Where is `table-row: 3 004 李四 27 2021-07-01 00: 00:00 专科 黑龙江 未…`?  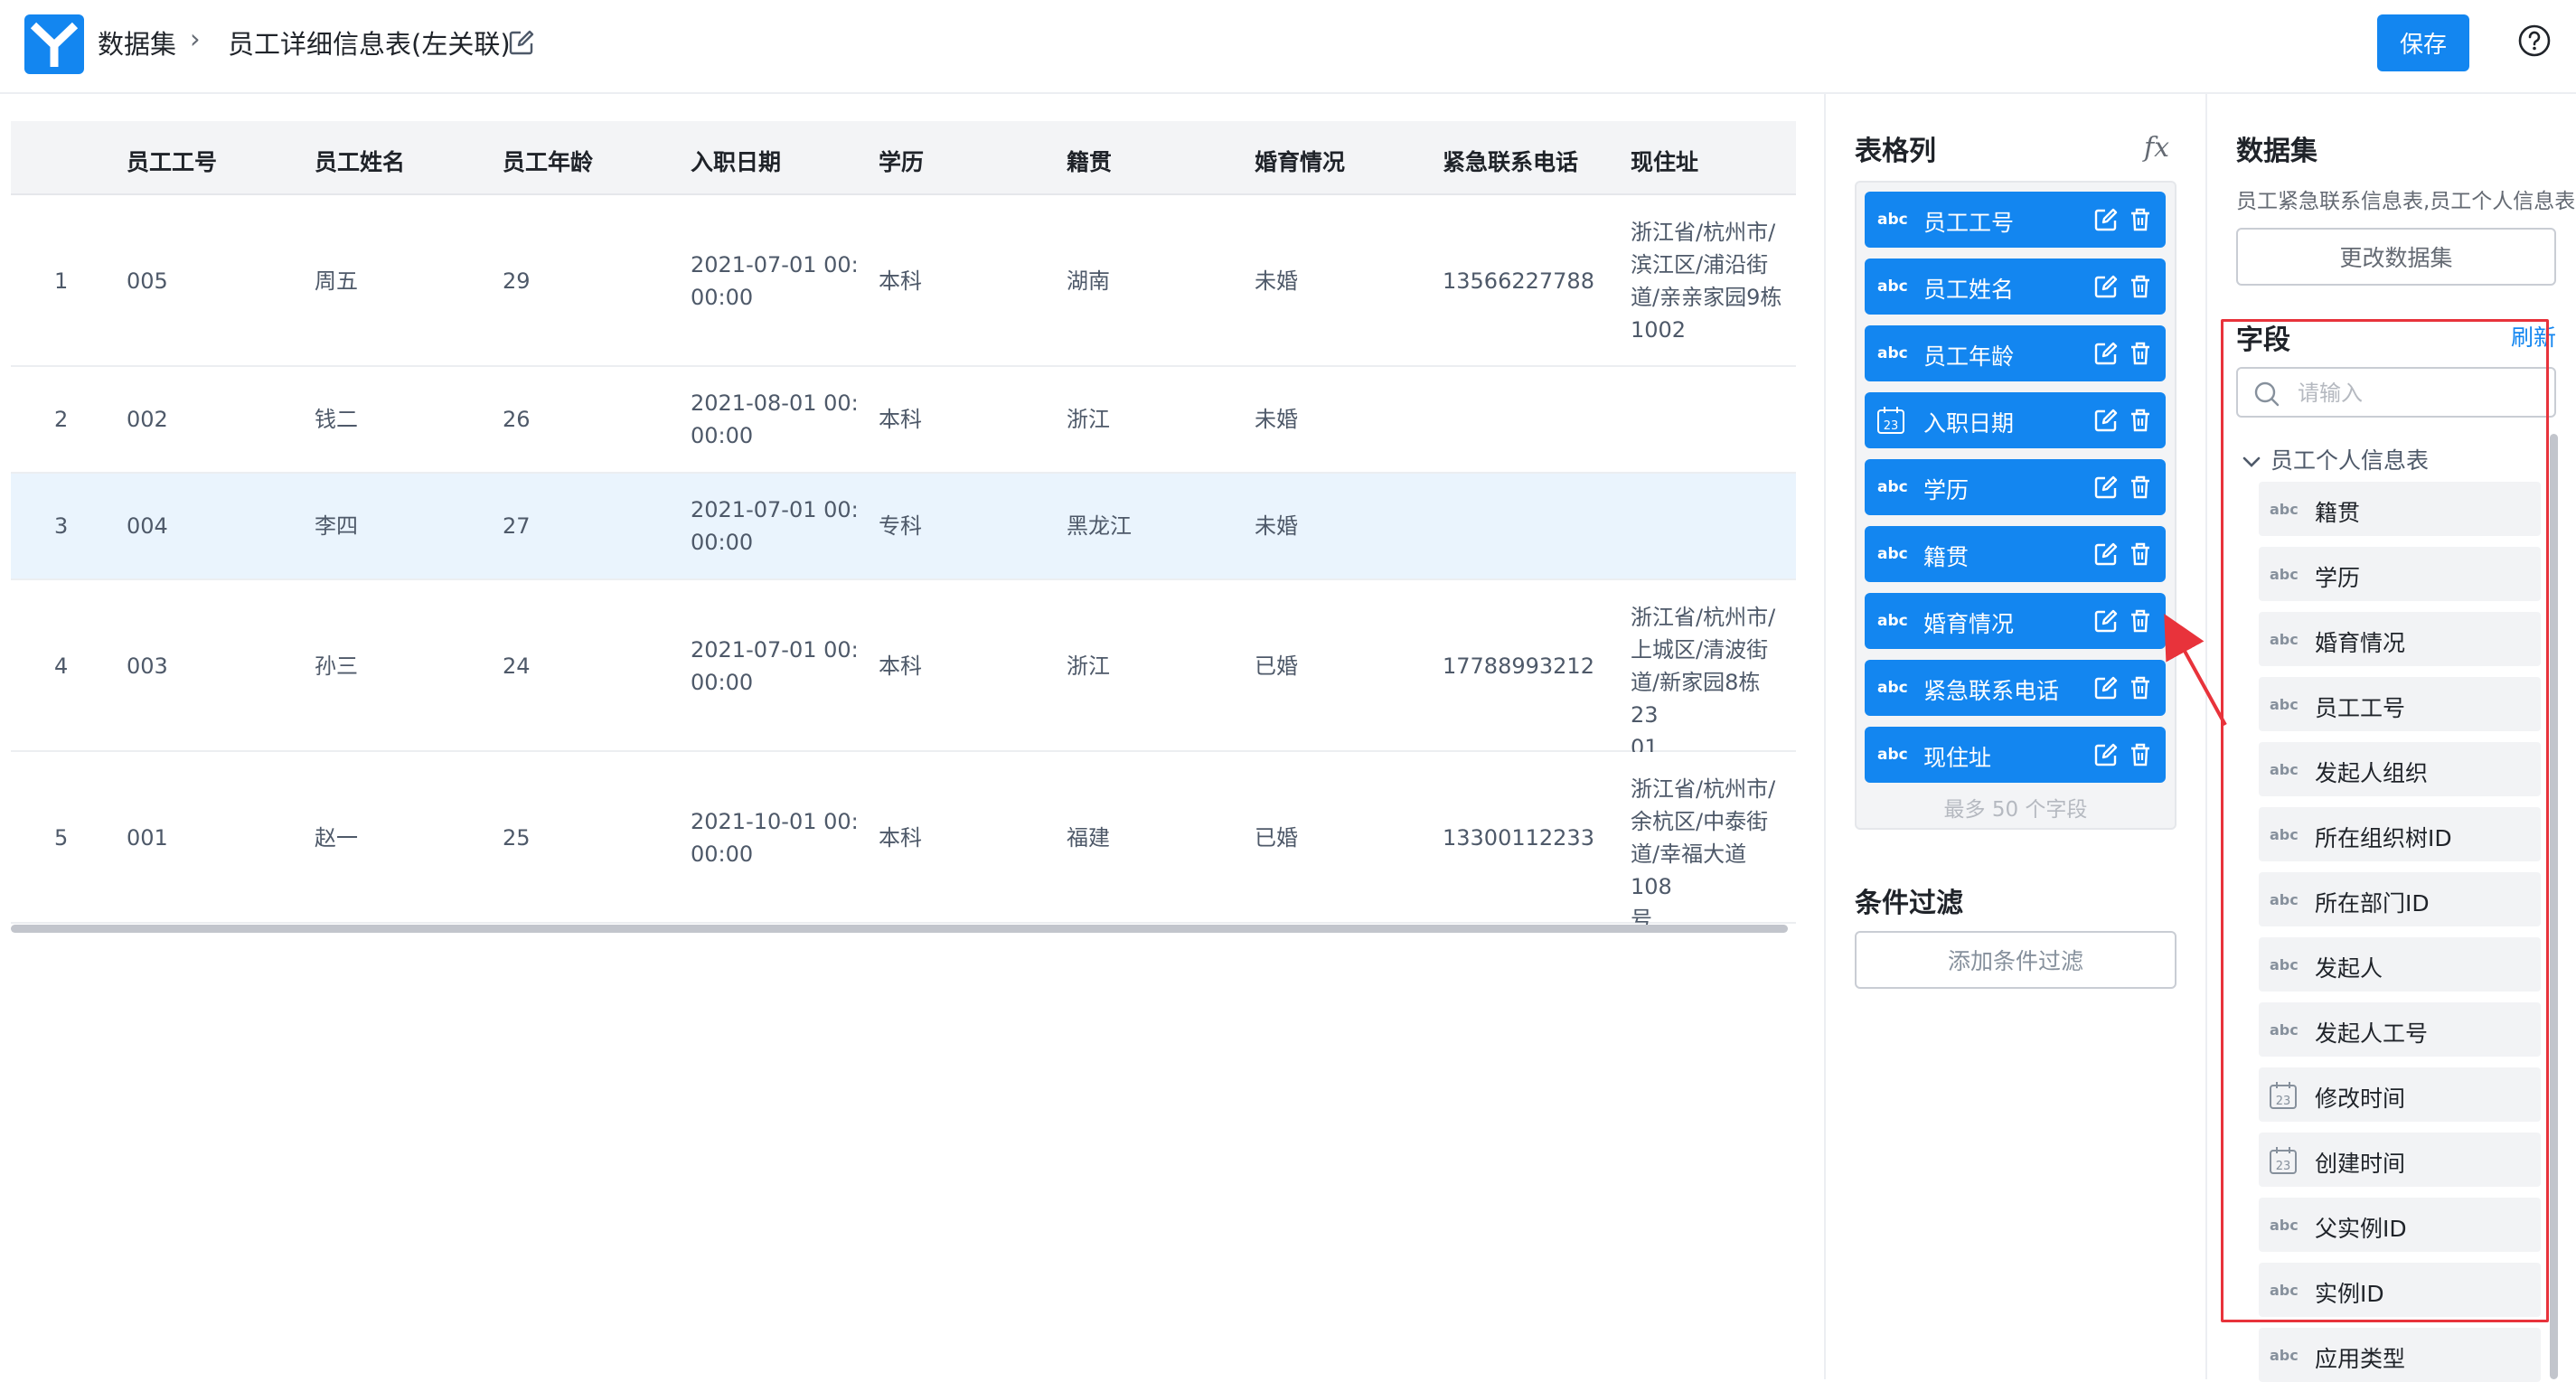 table-row: 3 004 李四 27 2021-07-01 00: 00:00 专科 黑龙江 未… is located at coordinates (904, 527).